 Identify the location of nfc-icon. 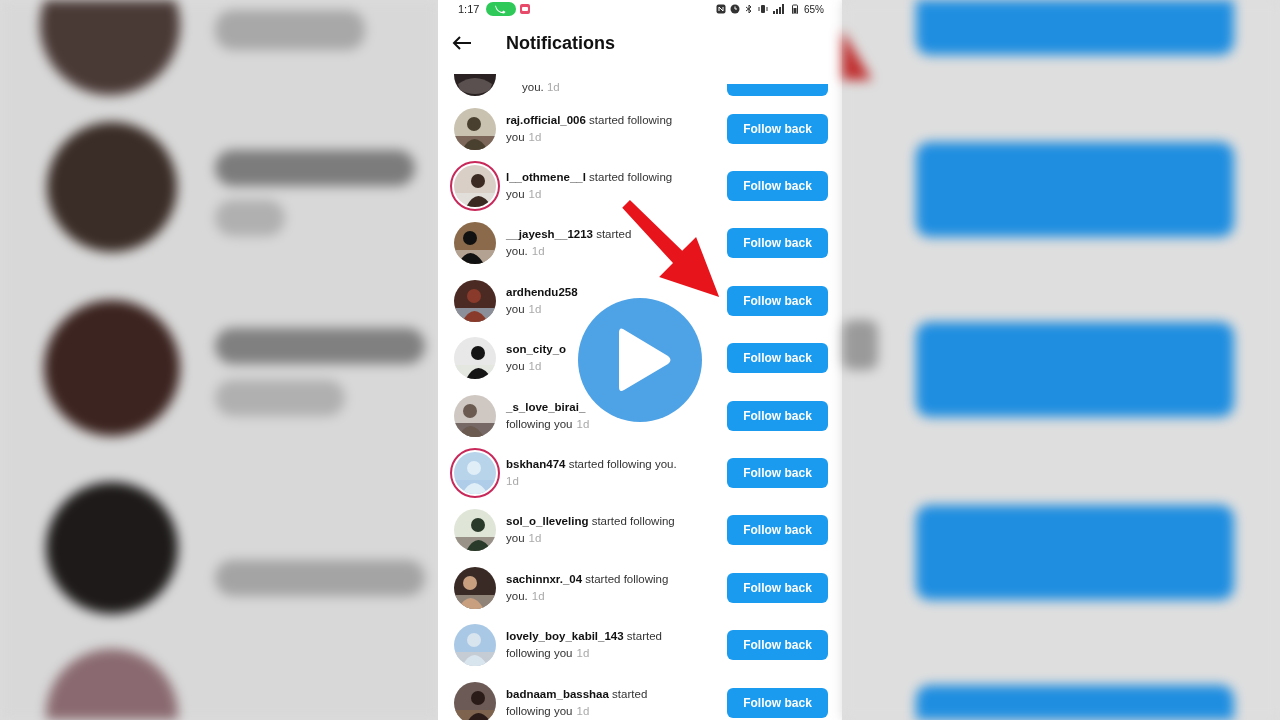
(721, 9).